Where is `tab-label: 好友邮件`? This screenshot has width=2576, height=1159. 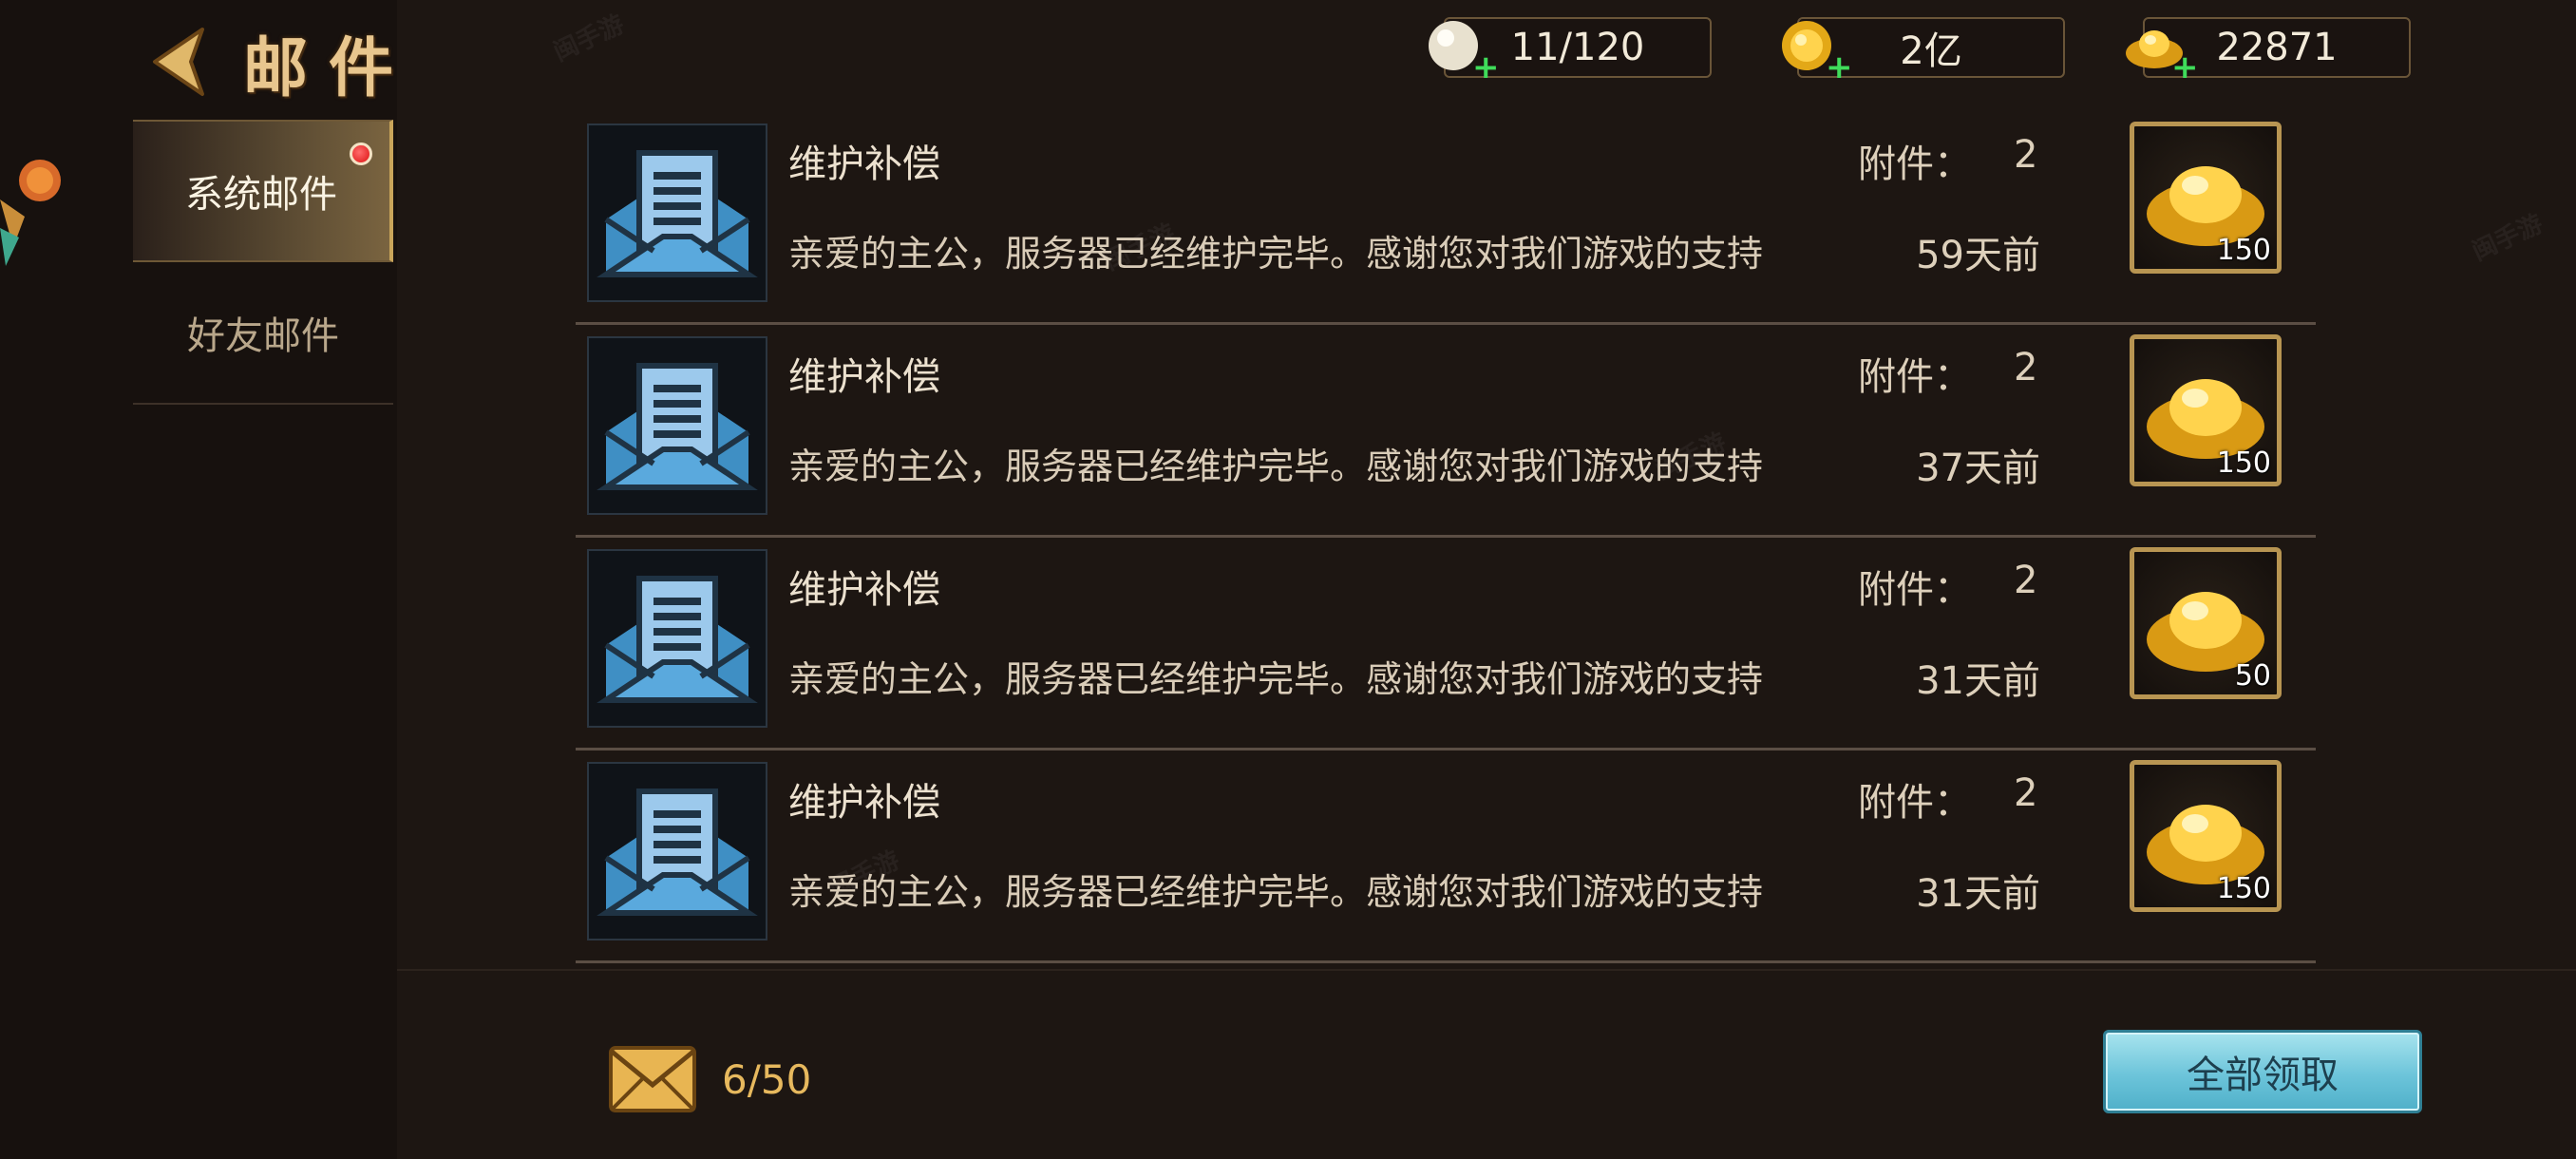 tab-label: 好友邮件 is located at coordinates (263, 336).